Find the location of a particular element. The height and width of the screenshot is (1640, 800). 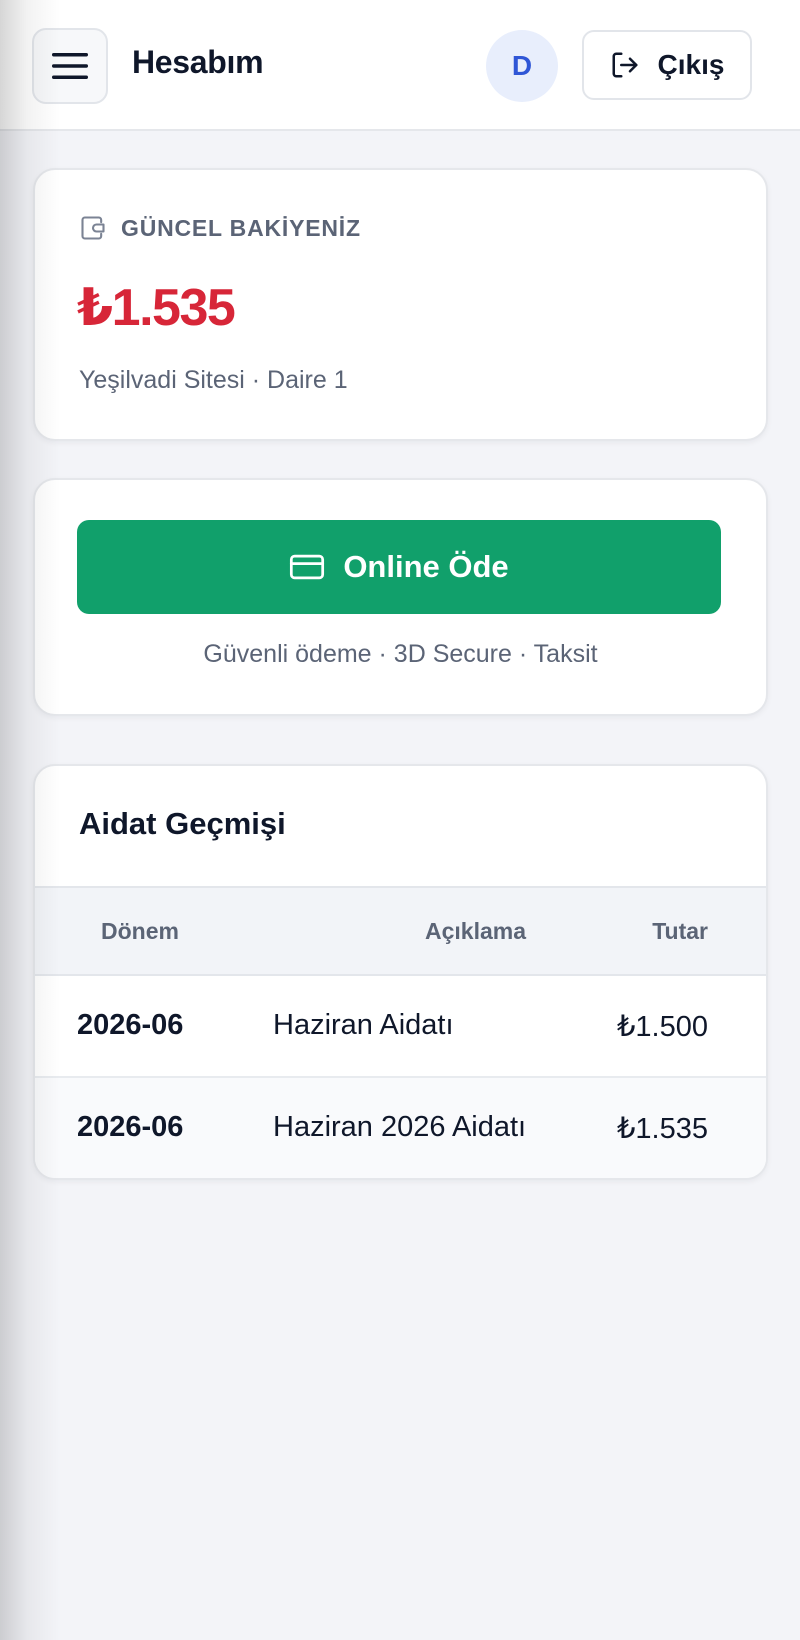

row-description: Haziran 2026 Aidatı is located at coordinates (400, 1127).